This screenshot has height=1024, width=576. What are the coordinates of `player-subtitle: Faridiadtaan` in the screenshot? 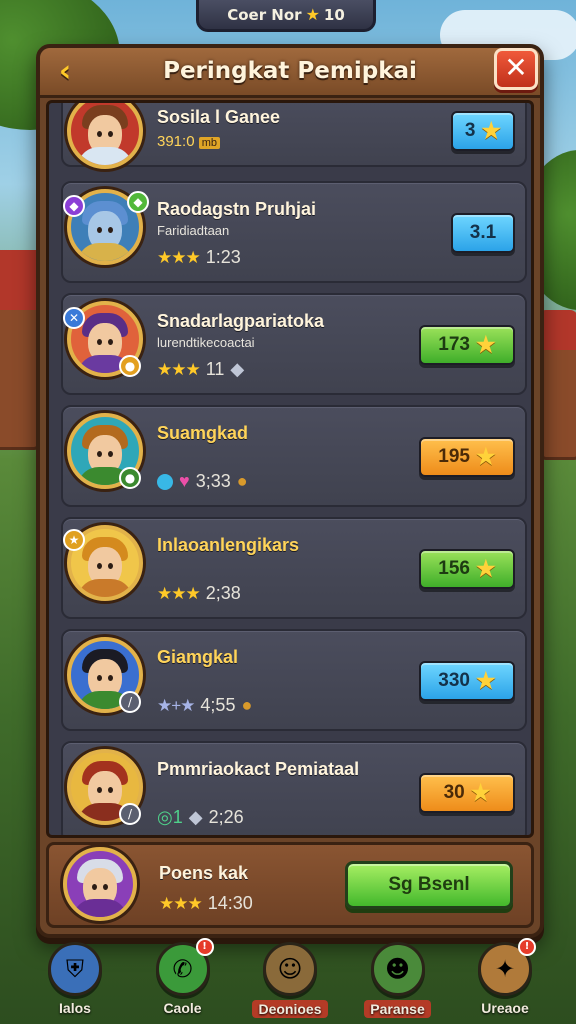 It's located at (193, 230).